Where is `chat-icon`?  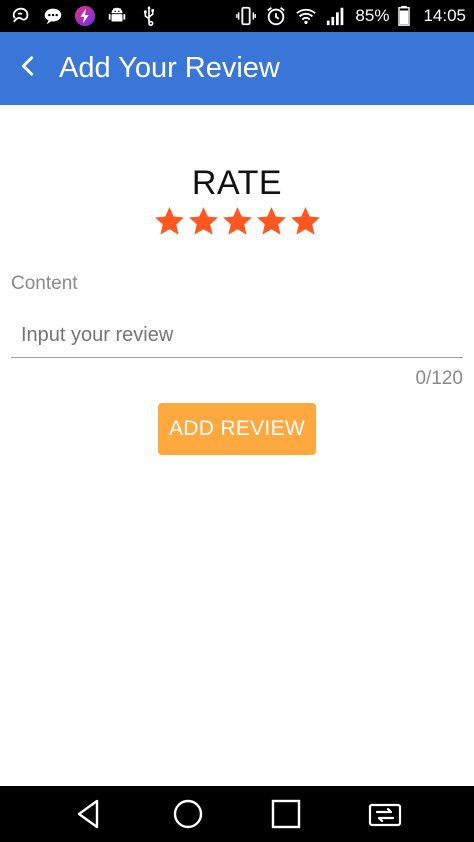 chat-icon is located at coordinates (53, 16).